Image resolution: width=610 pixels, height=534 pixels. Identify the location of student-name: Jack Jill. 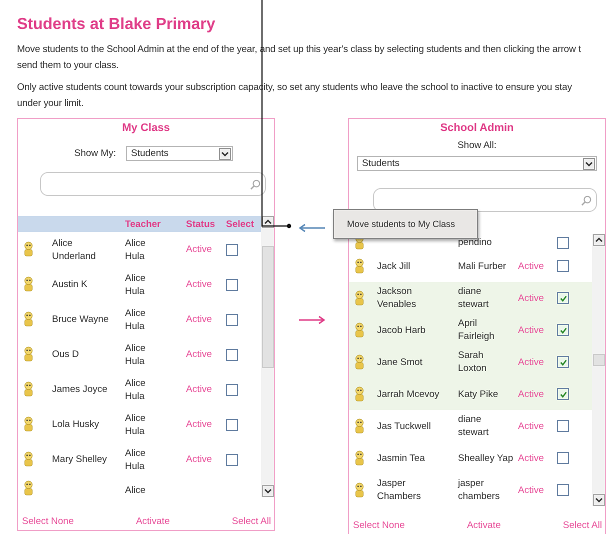
(394, 266).